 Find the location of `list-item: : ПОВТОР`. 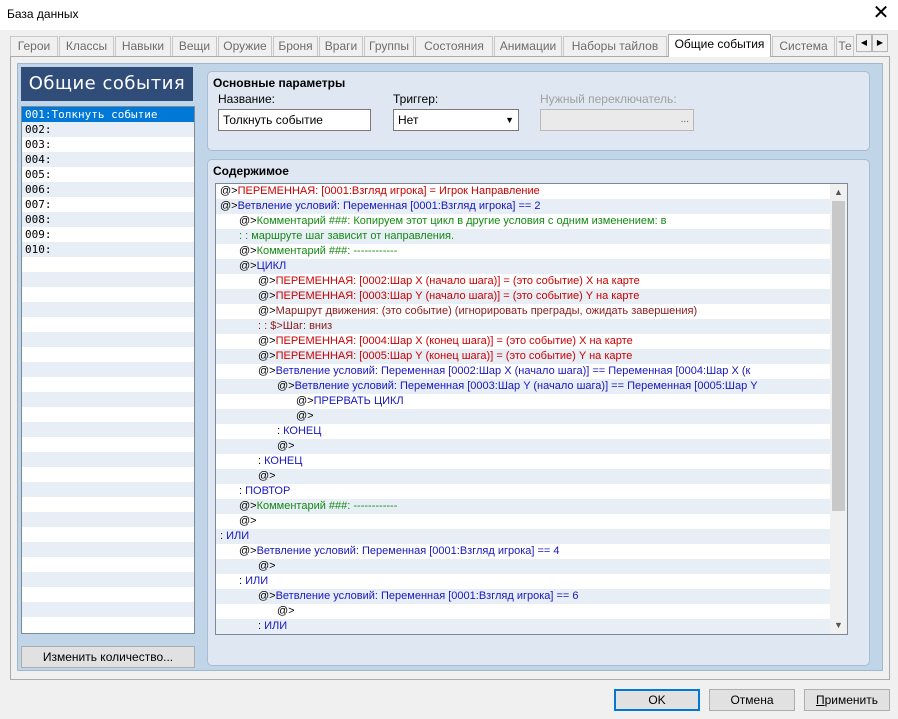

list-item: : ПОВТОР is located at coordinates (523, 491).